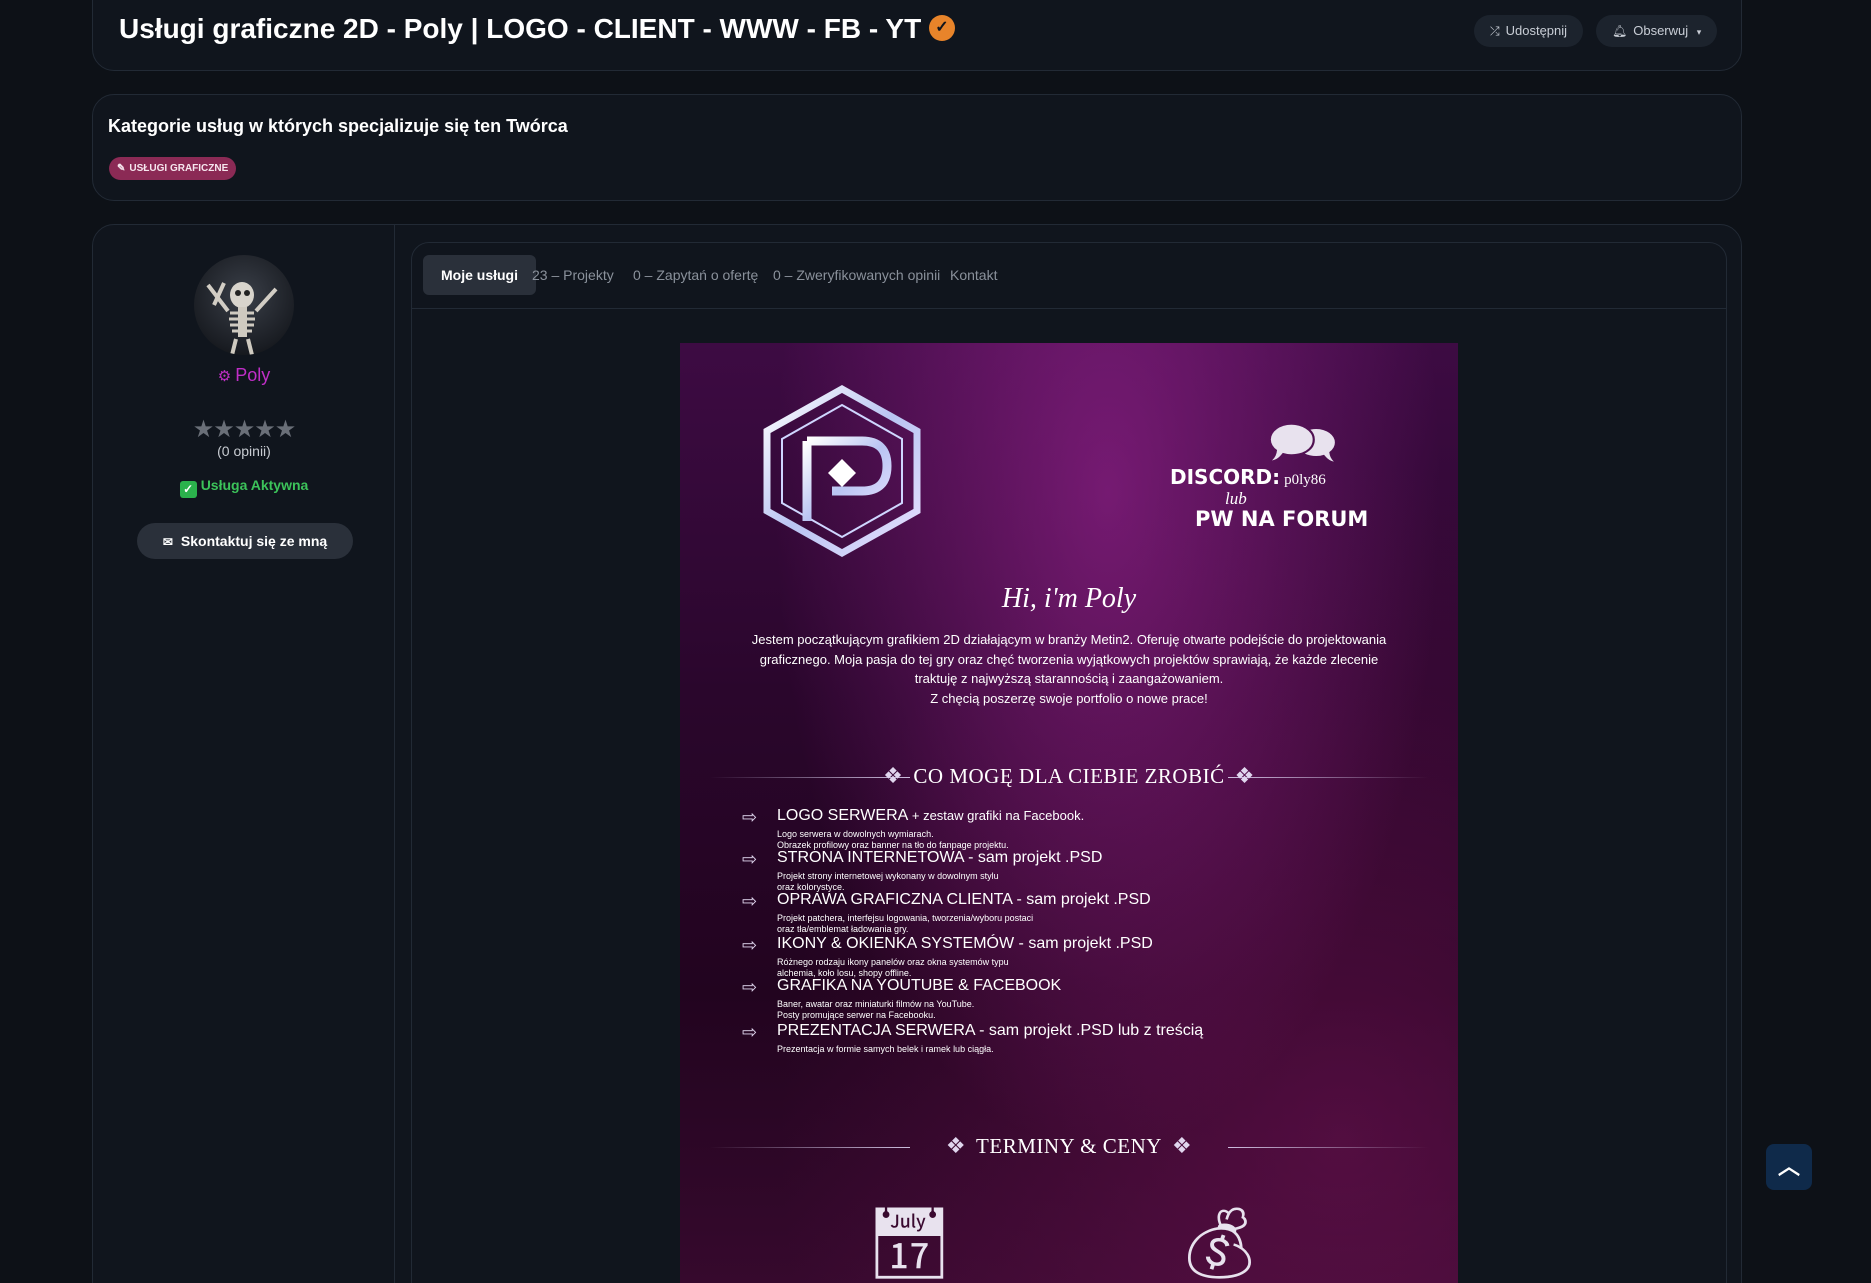 The image size is (1871, 1283). I want to click on section-terms-title: TERMINY & CENY, so click(1069, 1146).